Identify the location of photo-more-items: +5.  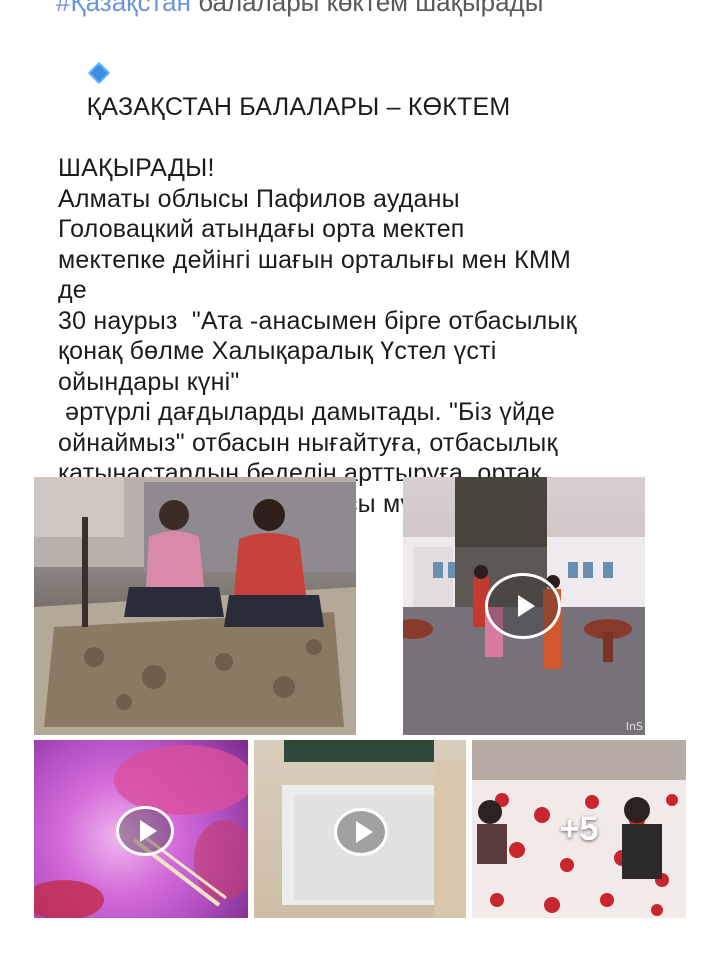
(579, 829).